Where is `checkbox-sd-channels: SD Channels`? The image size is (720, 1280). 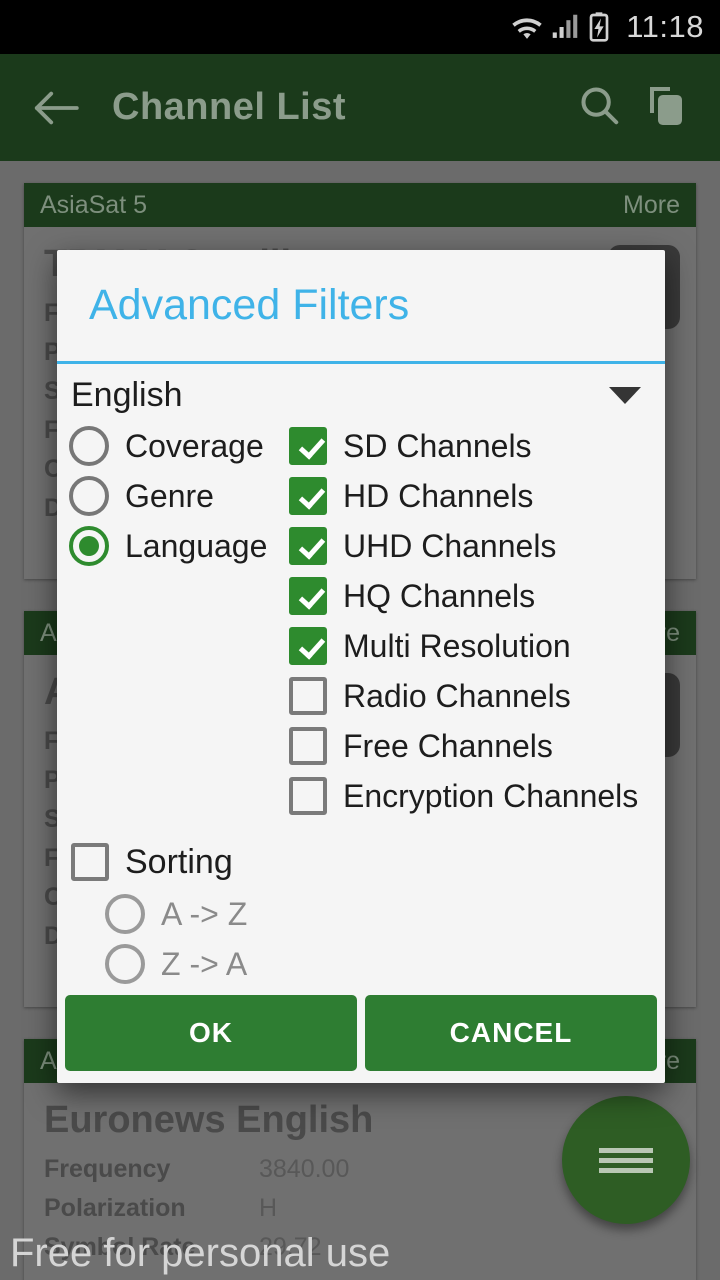
checkbox-sd-channels: SD Channels is located at coordinates (477, 446).